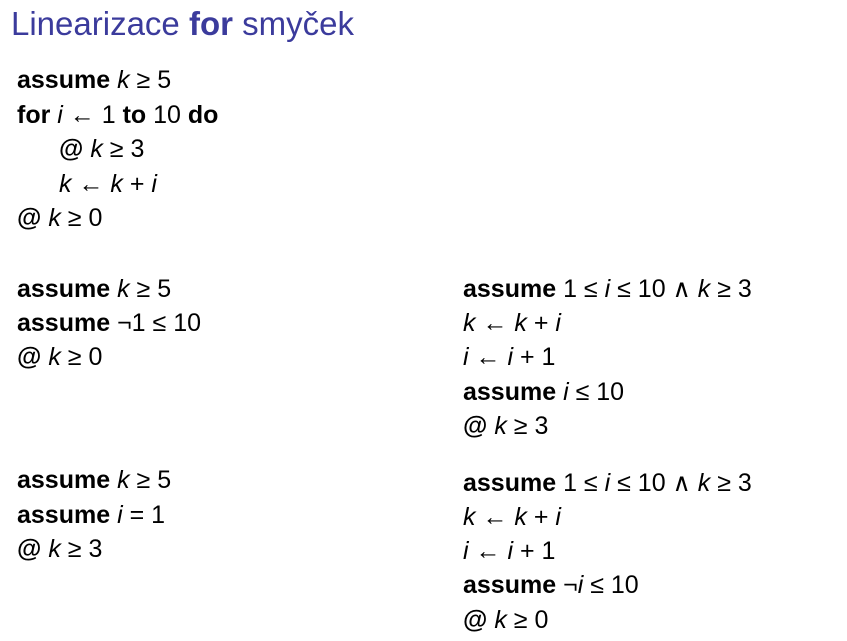 The height and width of the screenshot is (641, 847). I want to click on keyword: for, so click(34, 115).